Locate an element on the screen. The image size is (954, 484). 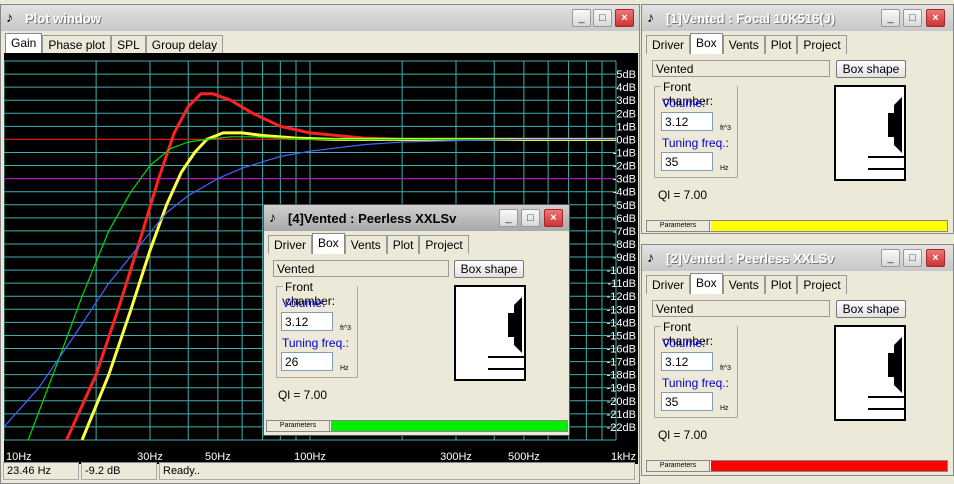
y-tick-label: -12dB is located at coordinates (621, 297).